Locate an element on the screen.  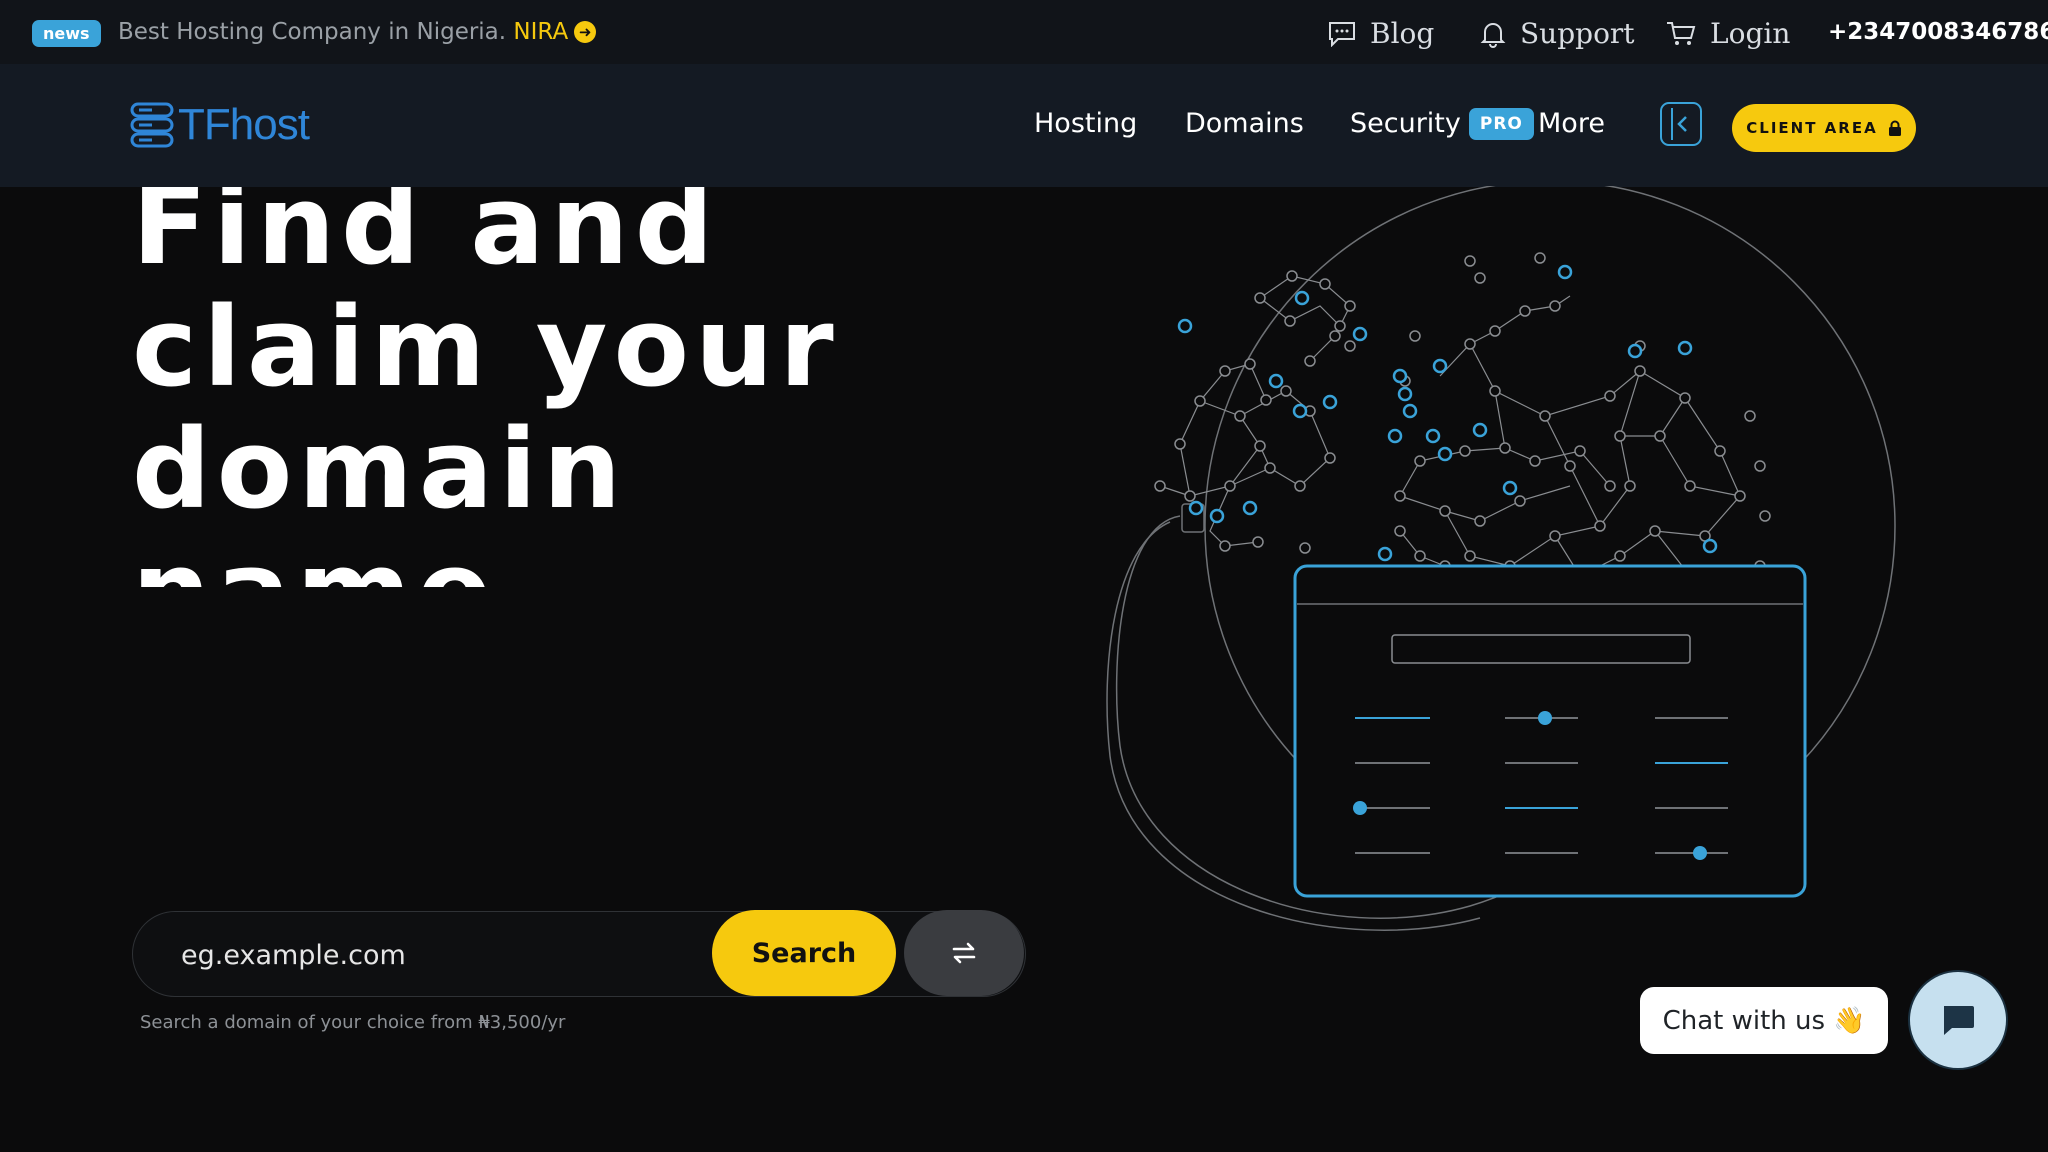
search-button: Search is located at coordinates (804, 953).